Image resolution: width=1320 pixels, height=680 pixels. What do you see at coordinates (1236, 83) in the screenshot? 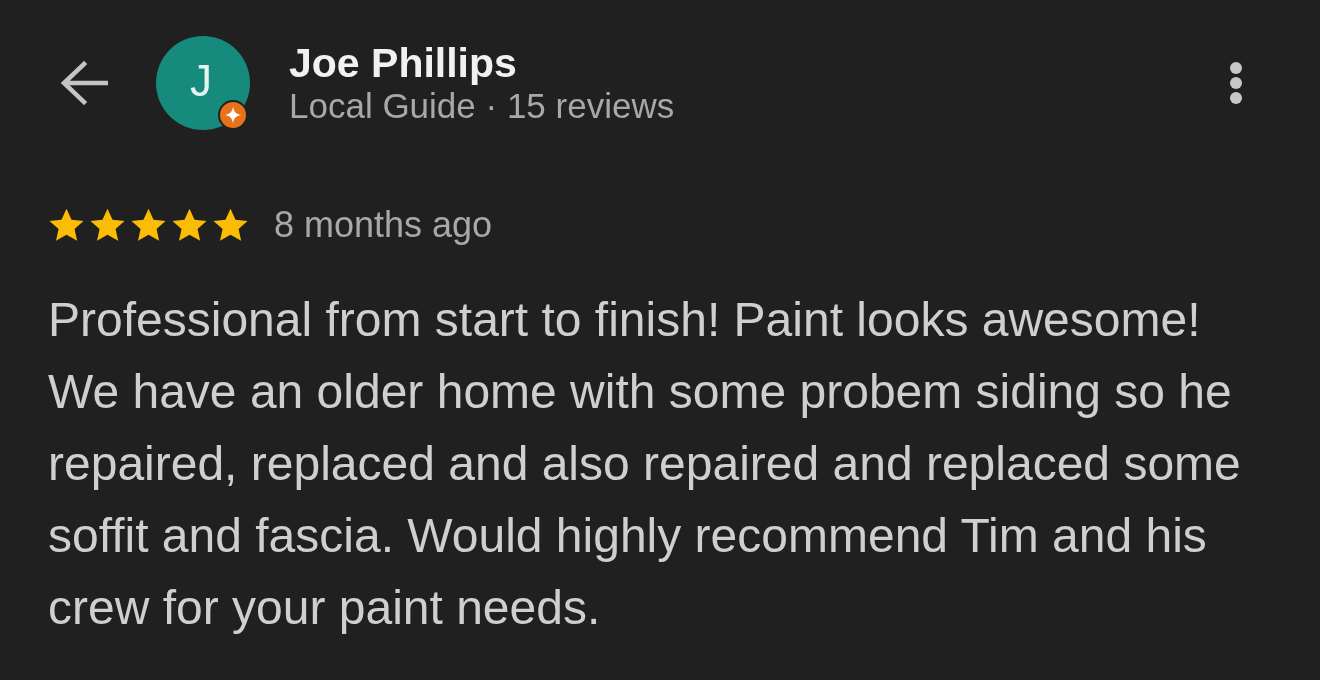
I see `kebab-menu-icon` at bounding box center [1236, 83].